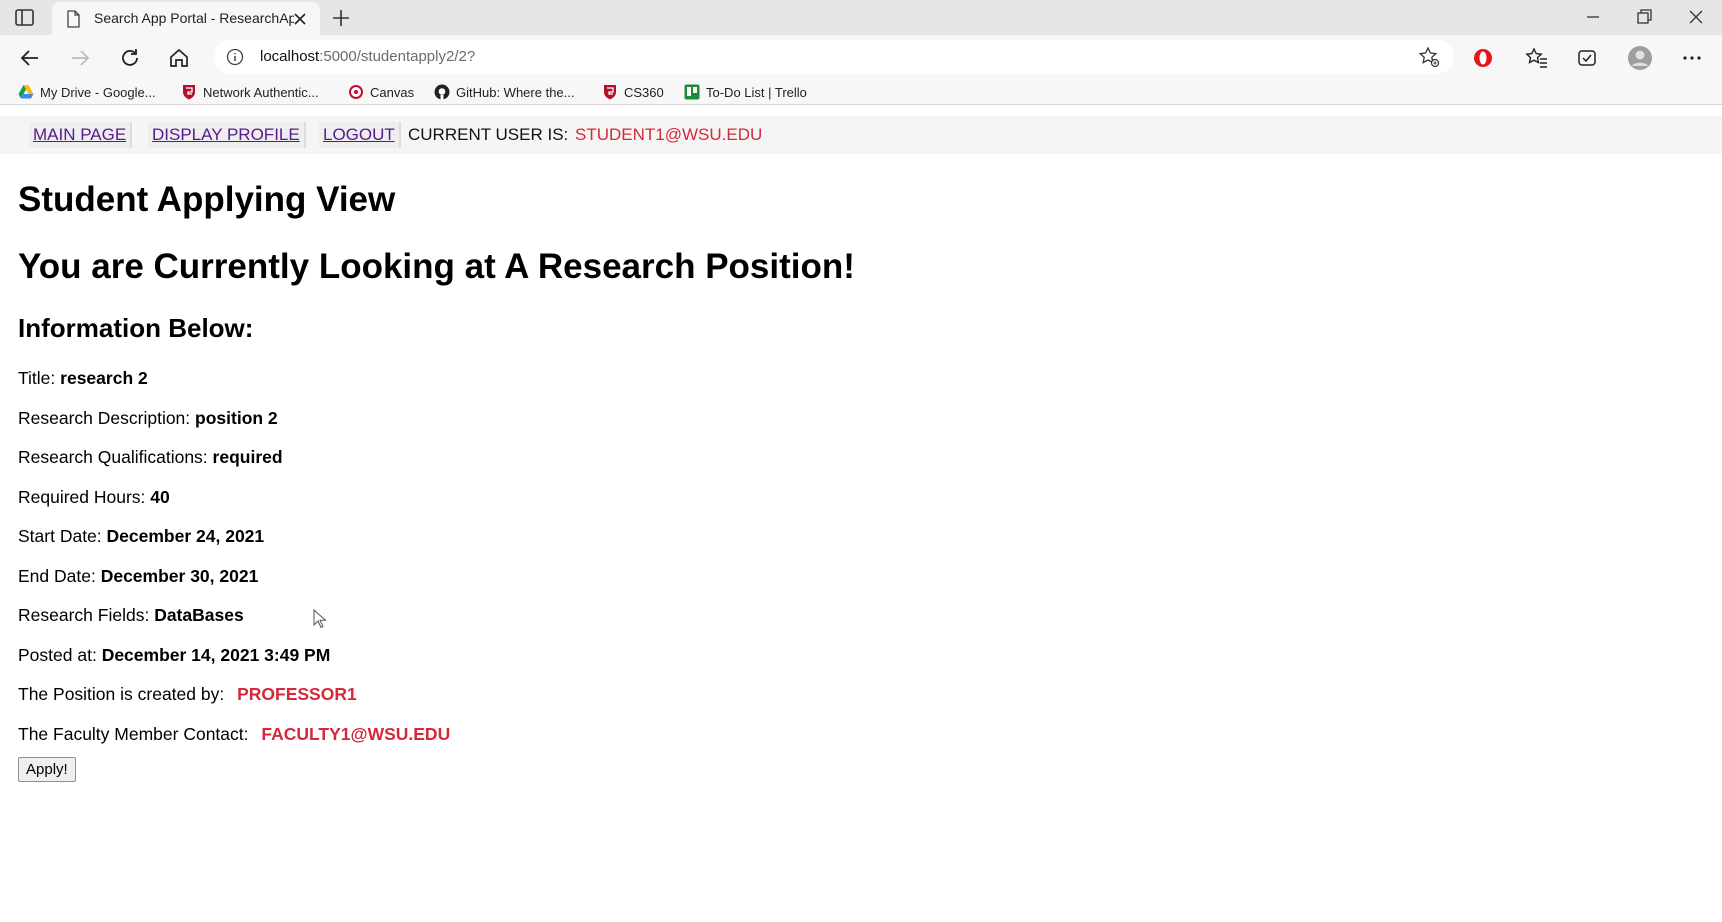  I want to click on browser-tab-strip: Search App Portal - ResearchApp, so click(861, 17).